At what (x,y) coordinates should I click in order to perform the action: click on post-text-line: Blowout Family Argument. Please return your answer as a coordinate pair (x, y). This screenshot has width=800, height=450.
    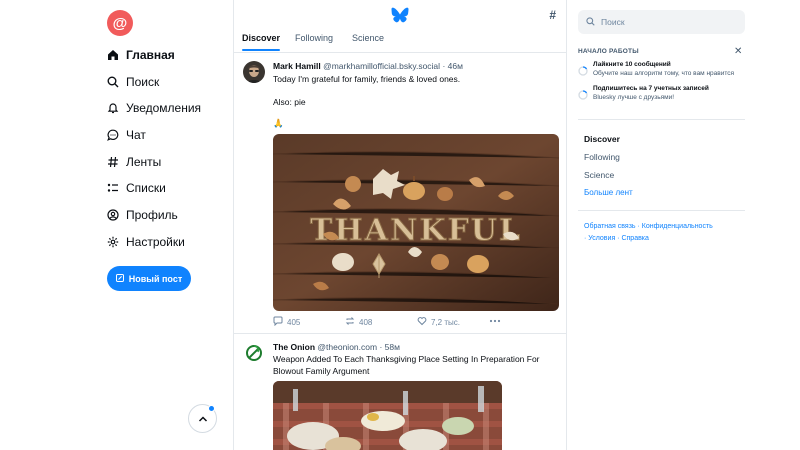
    Looking at the image, I should click on (321, 371).